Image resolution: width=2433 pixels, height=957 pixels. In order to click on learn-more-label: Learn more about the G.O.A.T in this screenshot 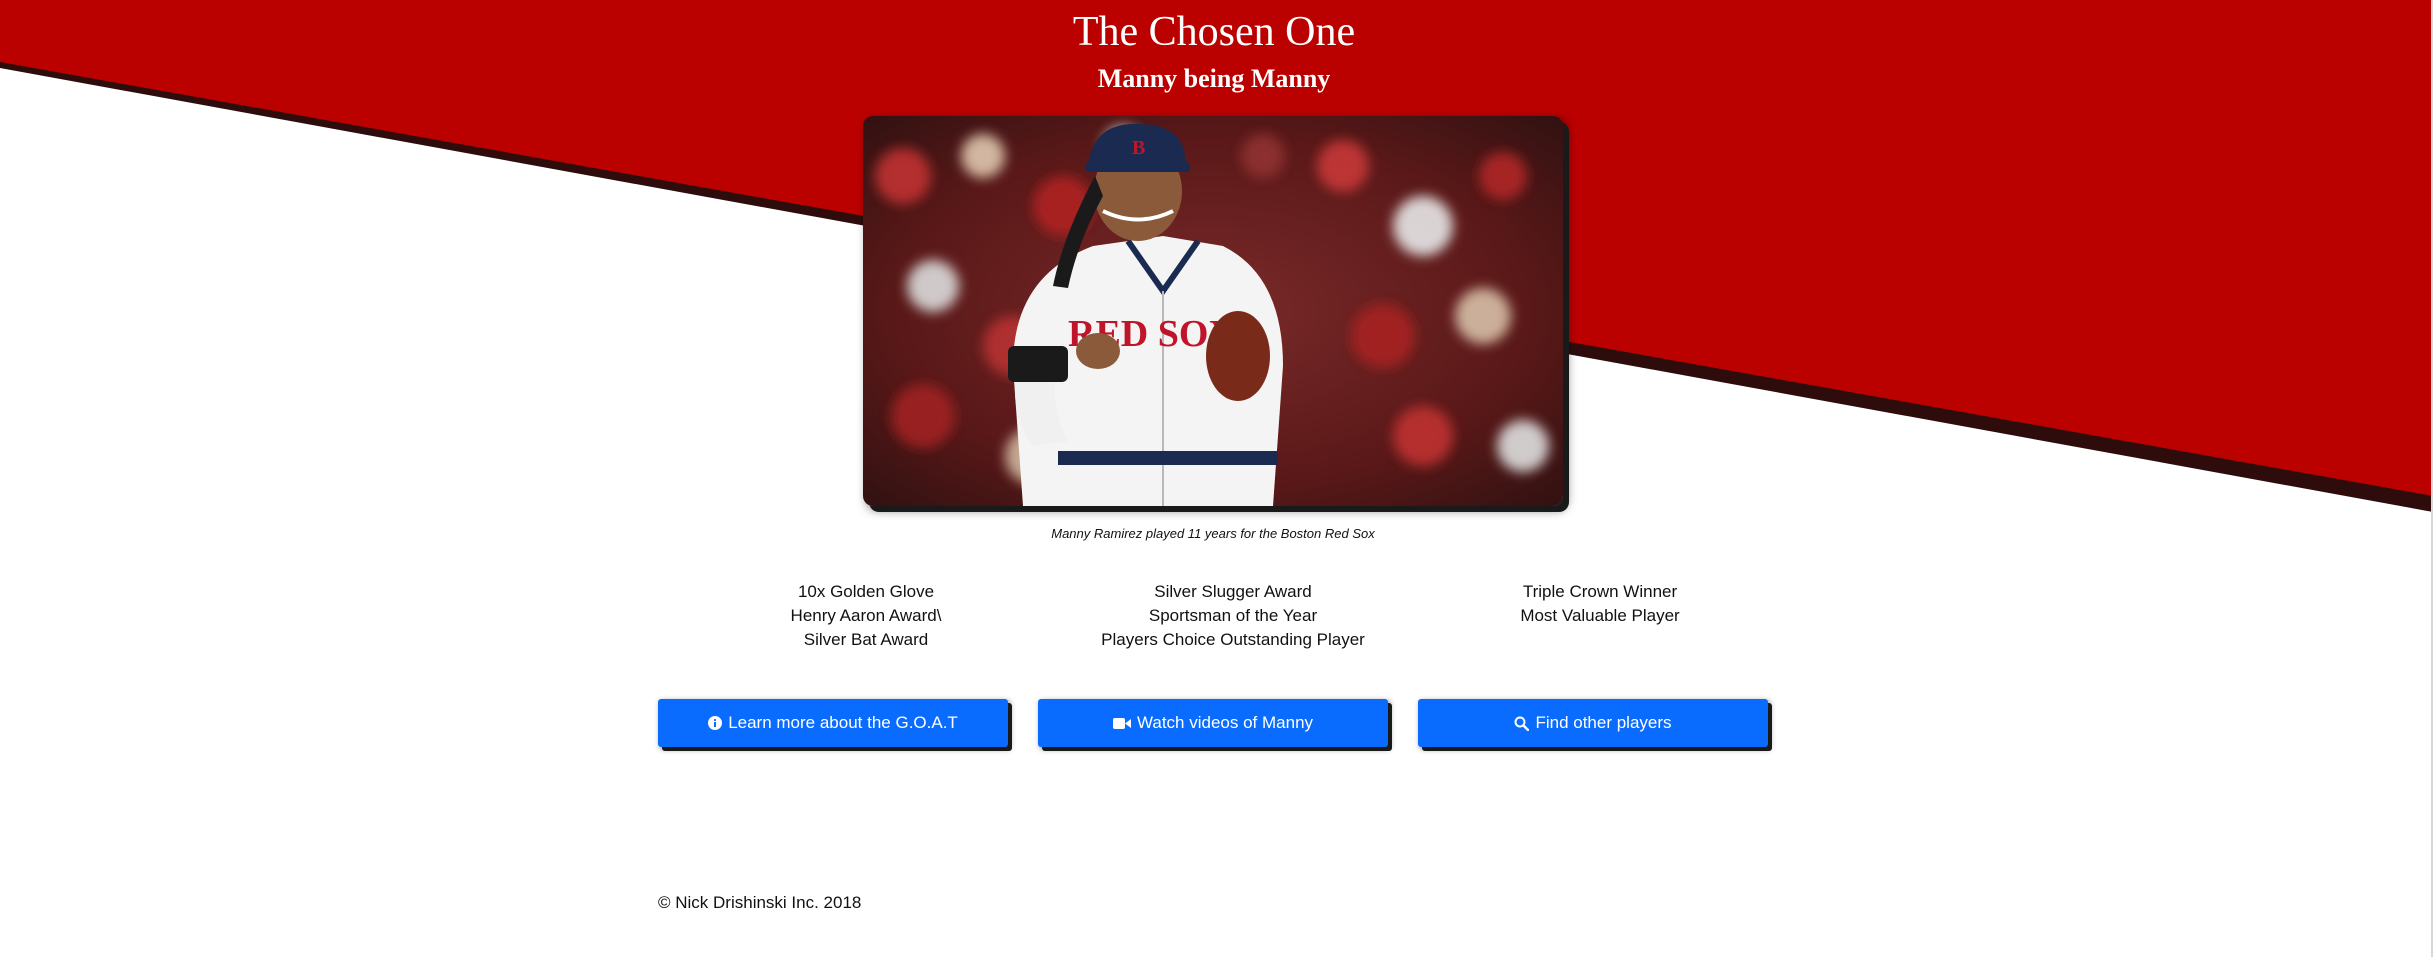, I will do `click(843, 722)`.